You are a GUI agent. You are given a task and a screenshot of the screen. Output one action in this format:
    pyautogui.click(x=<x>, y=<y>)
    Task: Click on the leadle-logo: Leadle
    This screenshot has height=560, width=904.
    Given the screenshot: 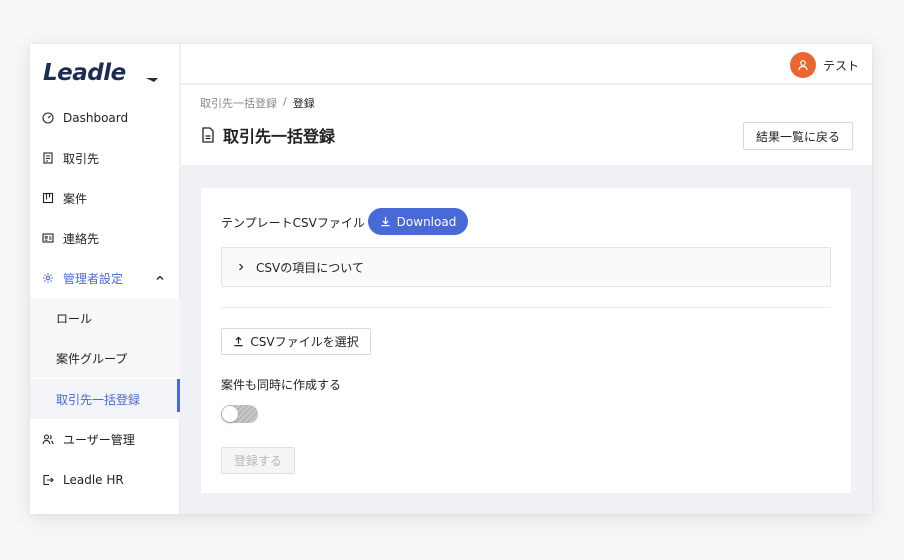 What is the action you would take?
    pyautogui.click(x=102, y=71)
    